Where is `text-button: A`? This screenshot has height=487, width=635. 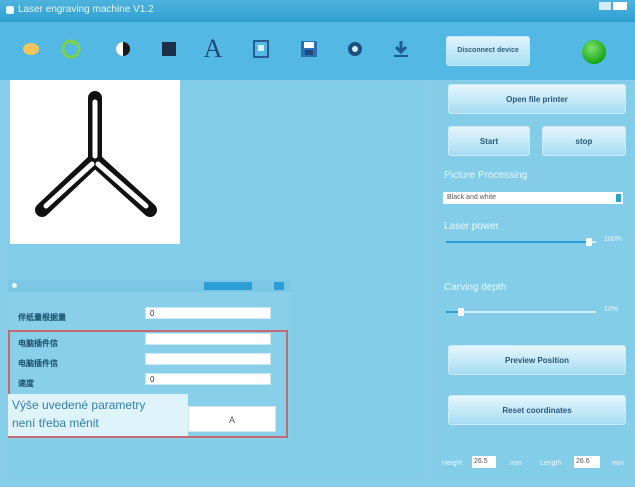 text-button: A is located at coordinates (213, 48).